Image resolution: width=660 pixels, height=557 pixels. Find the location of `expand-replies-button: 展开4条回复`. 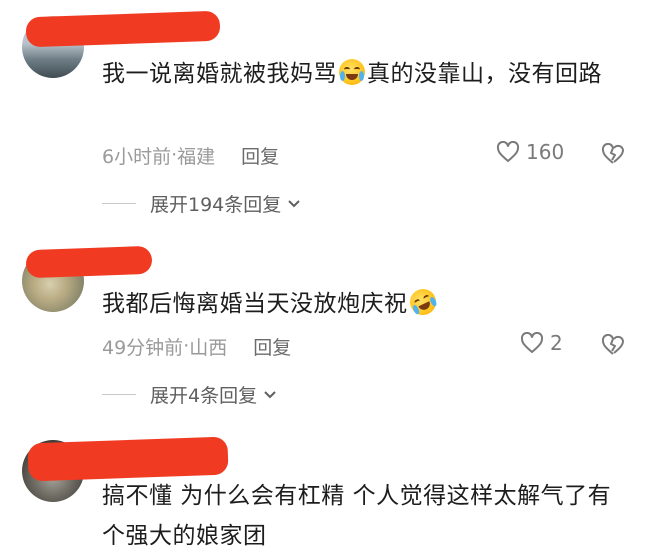

expand-replies-button: 展开4条回复 is located at coordinates (189, 394).